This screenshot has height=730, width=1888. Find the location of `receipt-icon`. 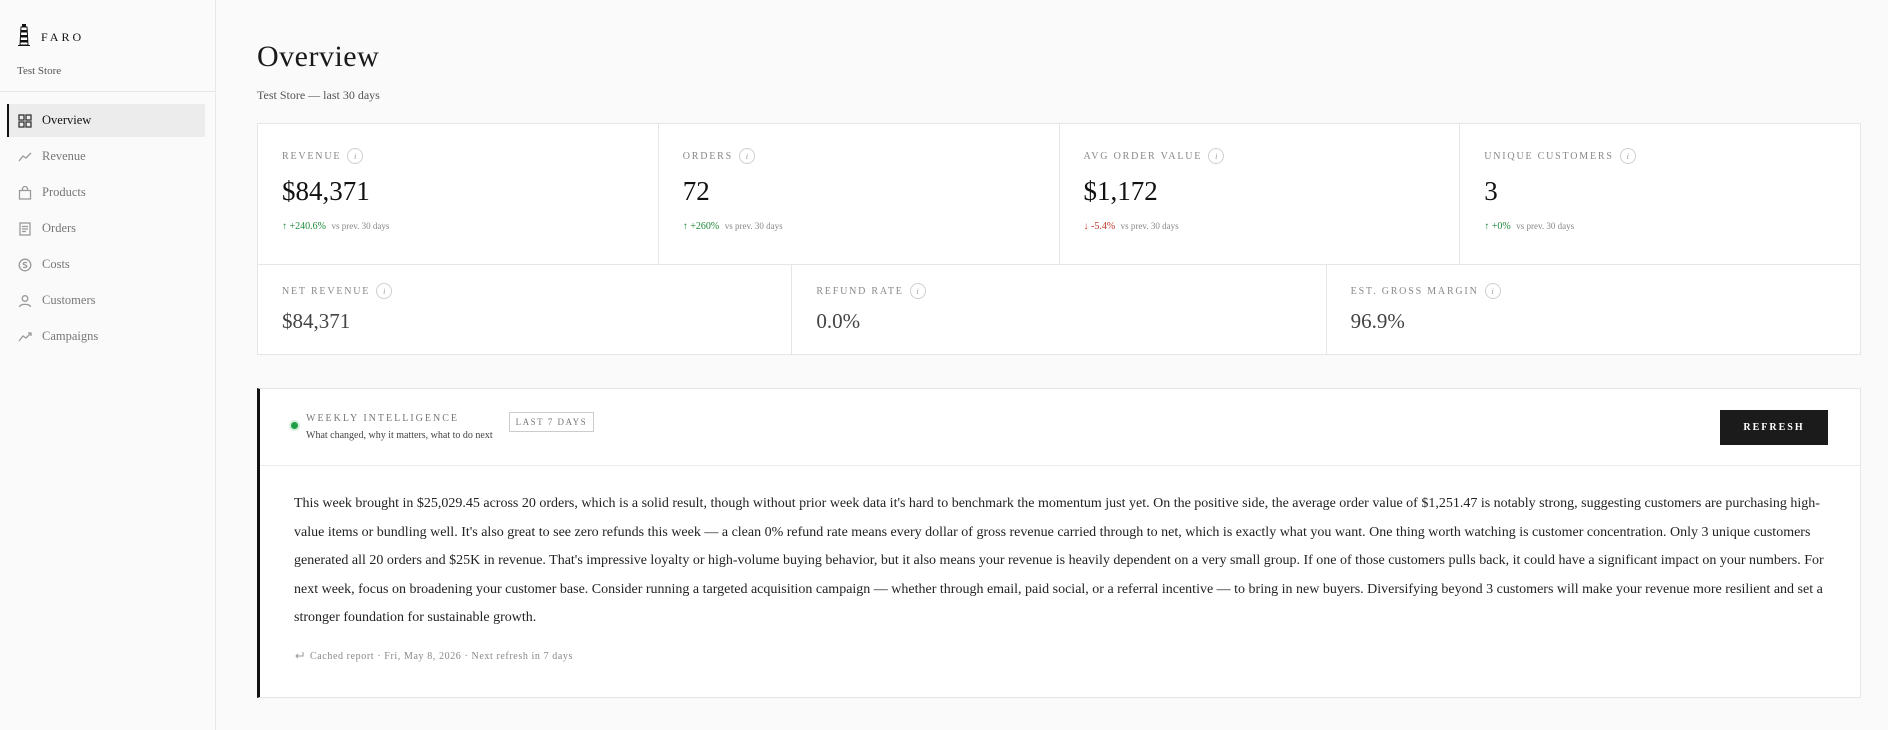

receipt-icon is located at coordinates (25, 228).